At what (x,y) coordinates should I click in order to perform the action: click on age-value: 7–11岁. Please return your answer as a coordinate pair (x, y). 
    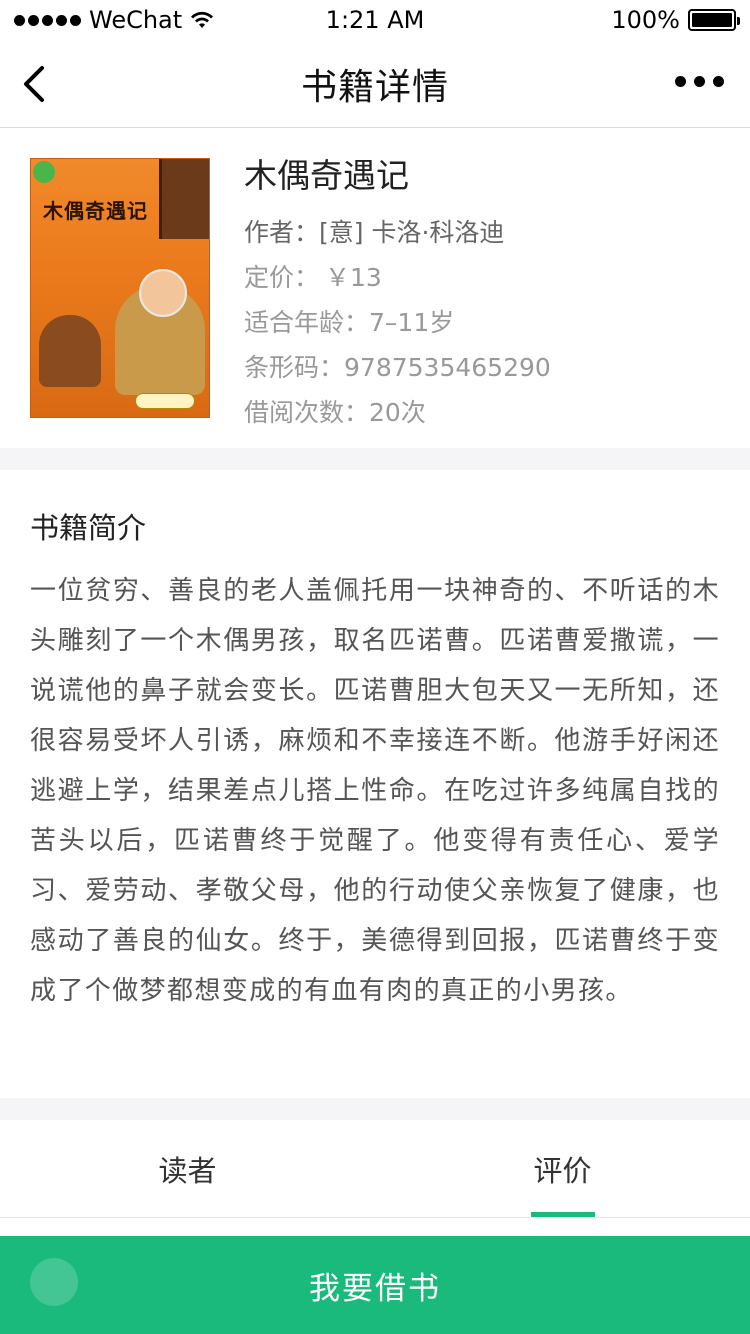
    Looking at the image, I should click on (412, 322).